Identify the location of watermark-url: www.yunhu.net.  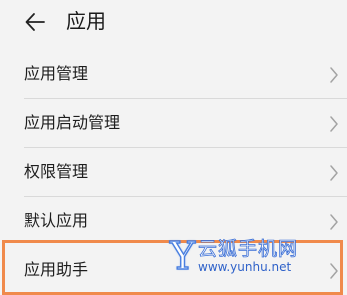
(245, 267).